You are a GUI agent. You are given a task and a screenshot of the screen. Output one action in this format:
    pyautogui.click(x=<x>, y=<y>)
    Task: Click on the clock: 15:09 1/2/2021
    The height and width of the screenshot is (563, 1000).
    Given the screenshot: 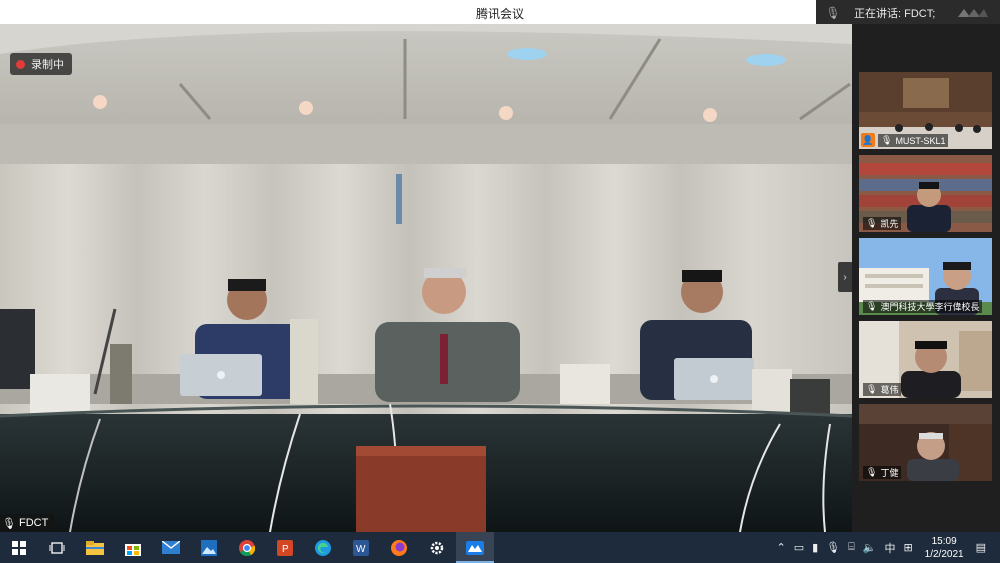 What is the action you would take?
    pyautogui.click(x=944, y=548)
    